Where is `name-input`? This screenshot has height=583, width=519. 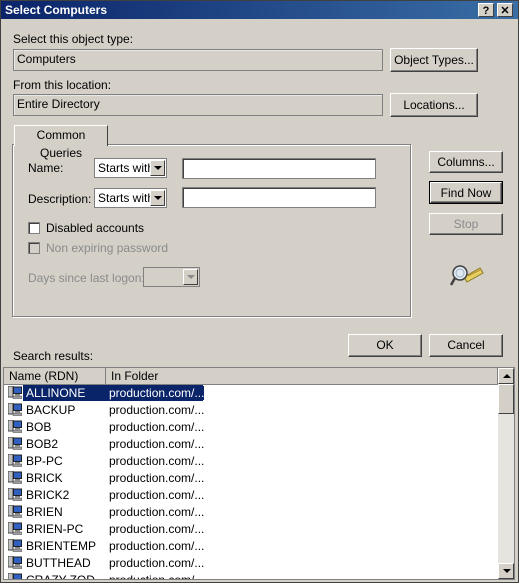 name-input is located at coordinates (279, 168).